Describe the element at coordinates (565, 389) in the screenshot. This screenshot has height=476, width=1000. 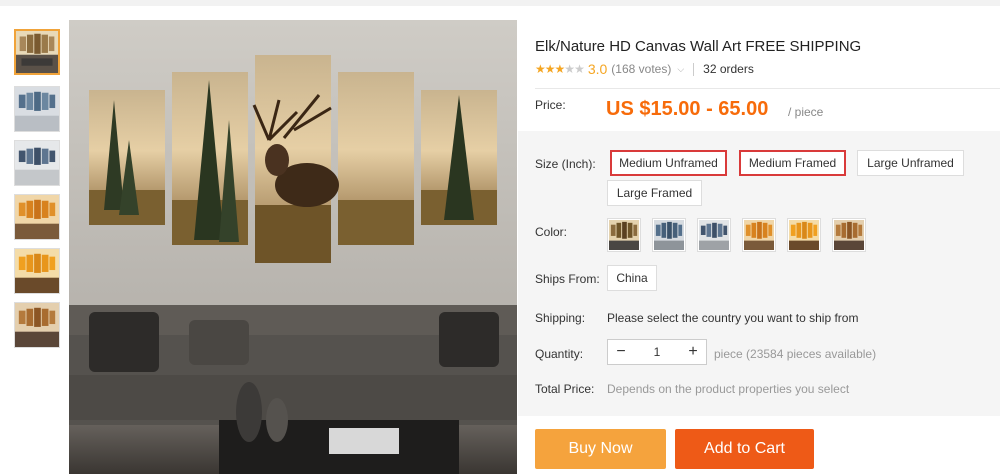
I see `total-price-label: Total Price:` at that location.